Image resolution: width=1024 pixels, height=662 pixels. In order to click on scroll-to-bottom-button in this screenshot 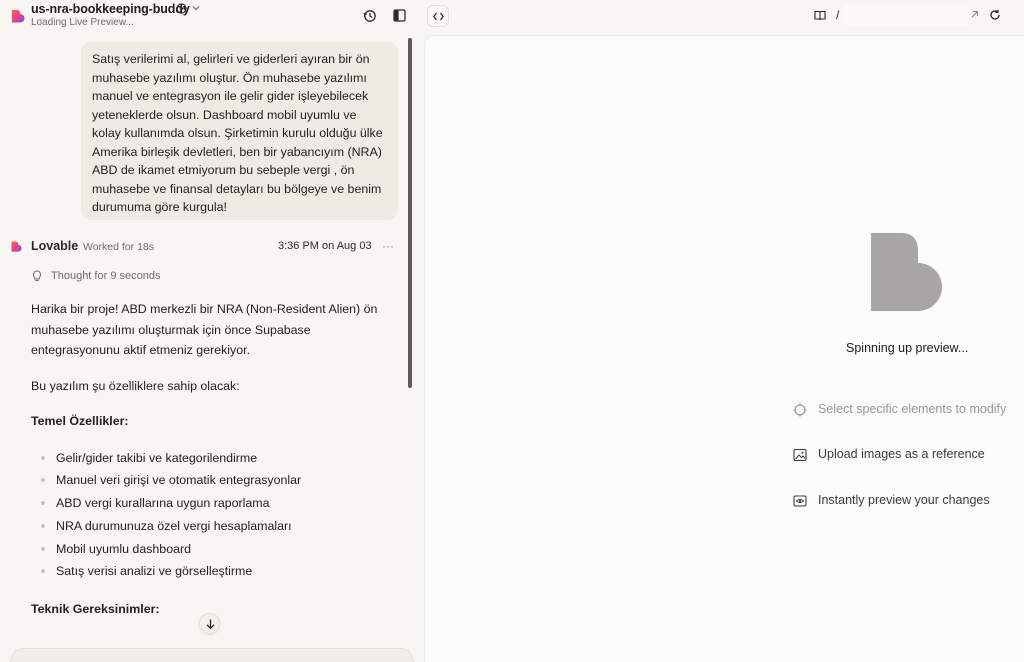, I will do `click(209, 623)`.